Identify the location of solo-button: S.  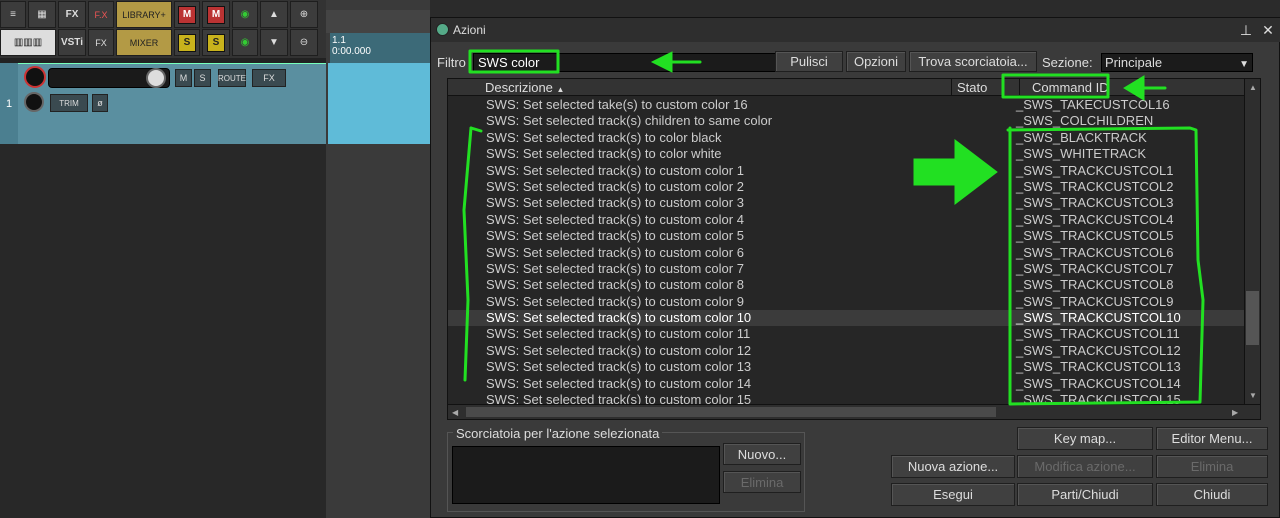
(187, 42).